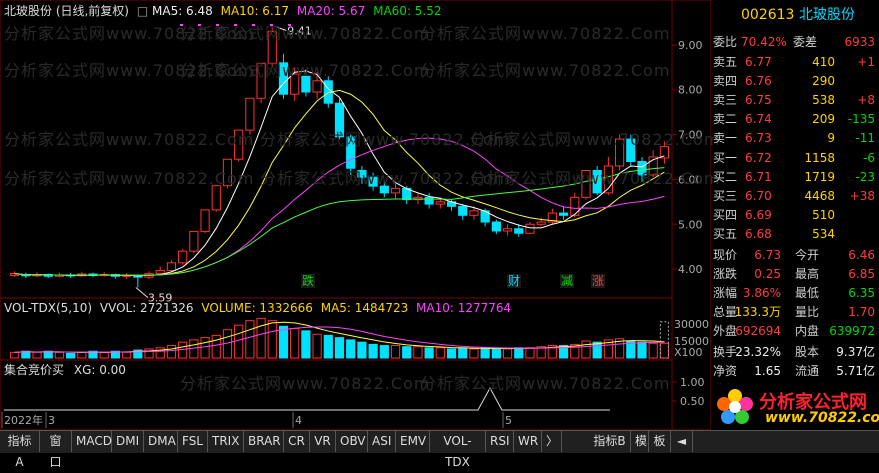  I want to click on ma10-value: MA10: 6.17, so click(255, 11).